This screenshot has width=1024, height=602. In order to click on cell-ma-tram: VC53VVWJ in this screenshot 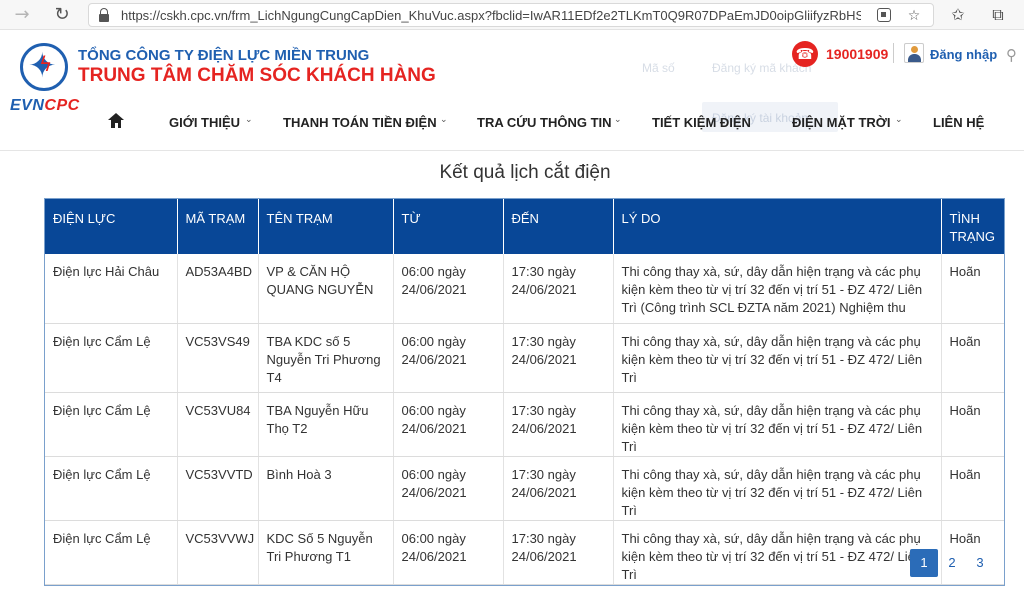, I will do `click(218, 552)`.